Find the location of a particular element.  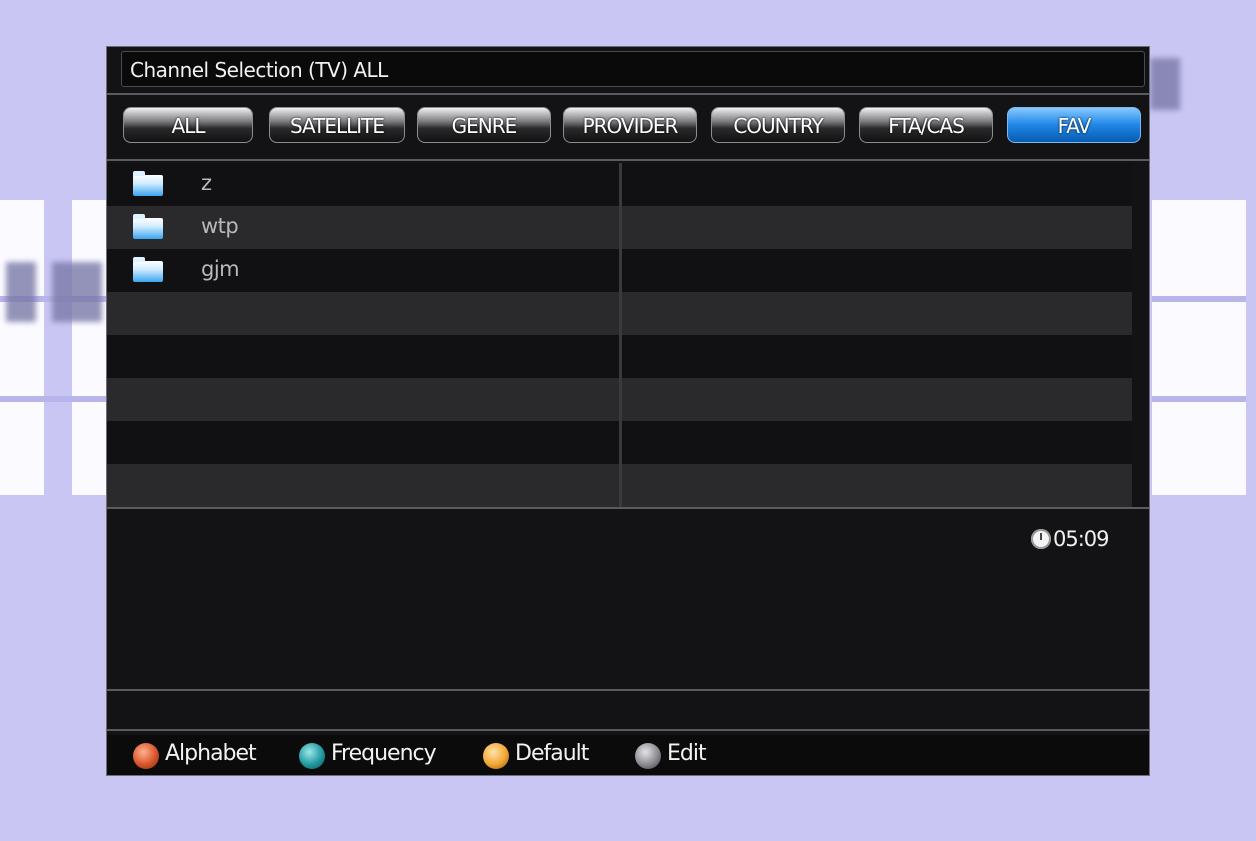

hint-label: Frequency is located at coordinates (384, 753).